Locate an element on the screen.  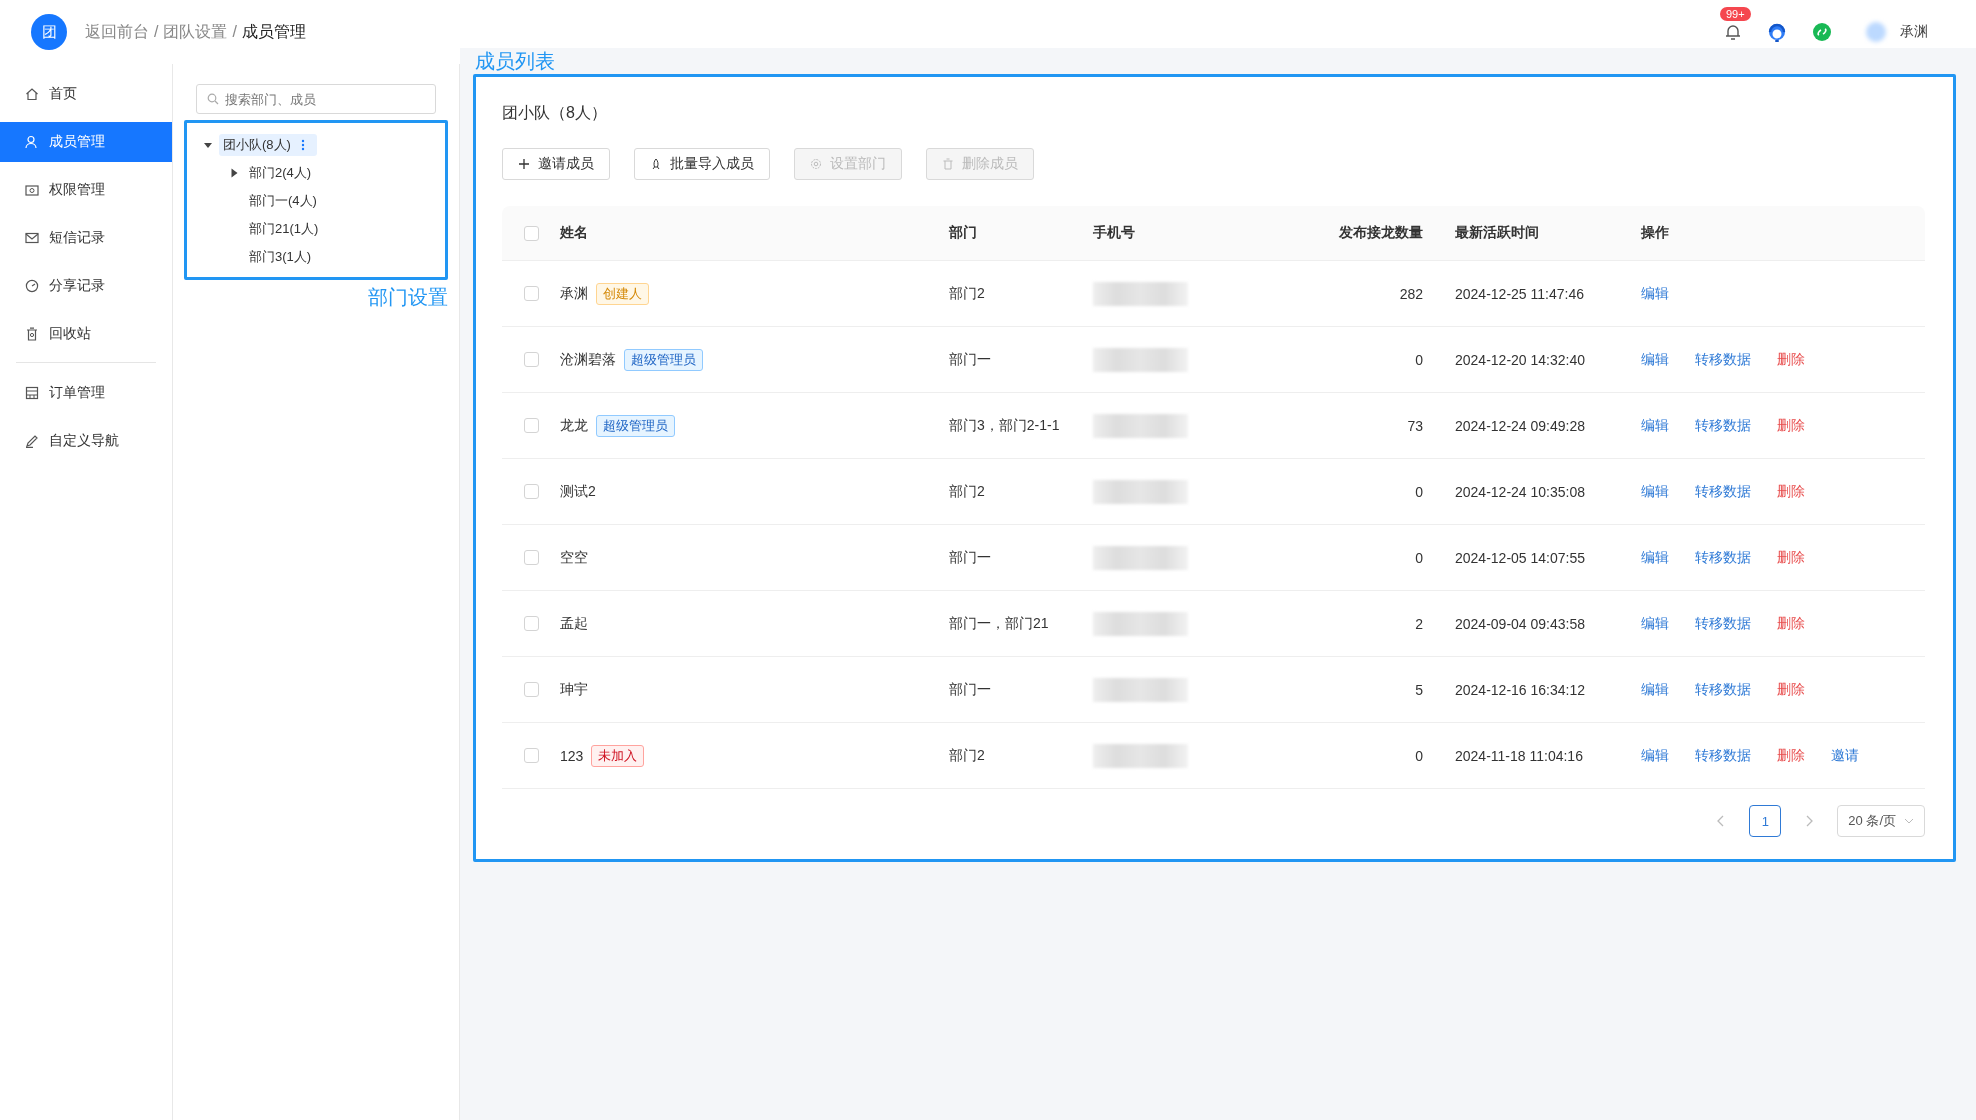
action-link: 邀请 is located at coordinates (1845, 755).